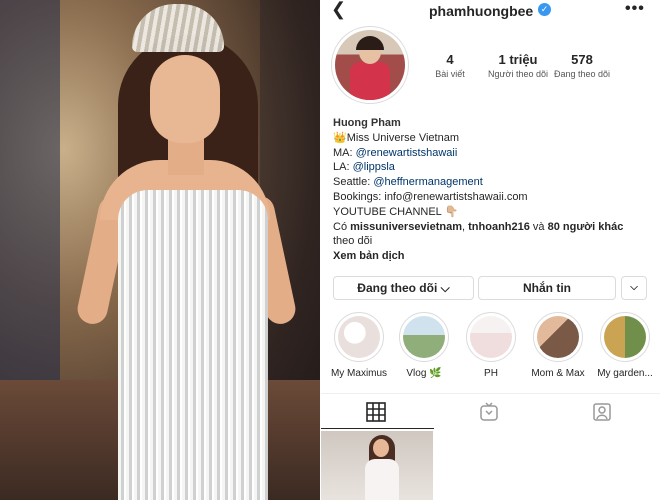 This screenshot has height=500, width=660. What do you see at coordinates (397, 288) in the screenshot?
I see `following-button-label: Đang theo dõi` at bounding box center [397, 288].